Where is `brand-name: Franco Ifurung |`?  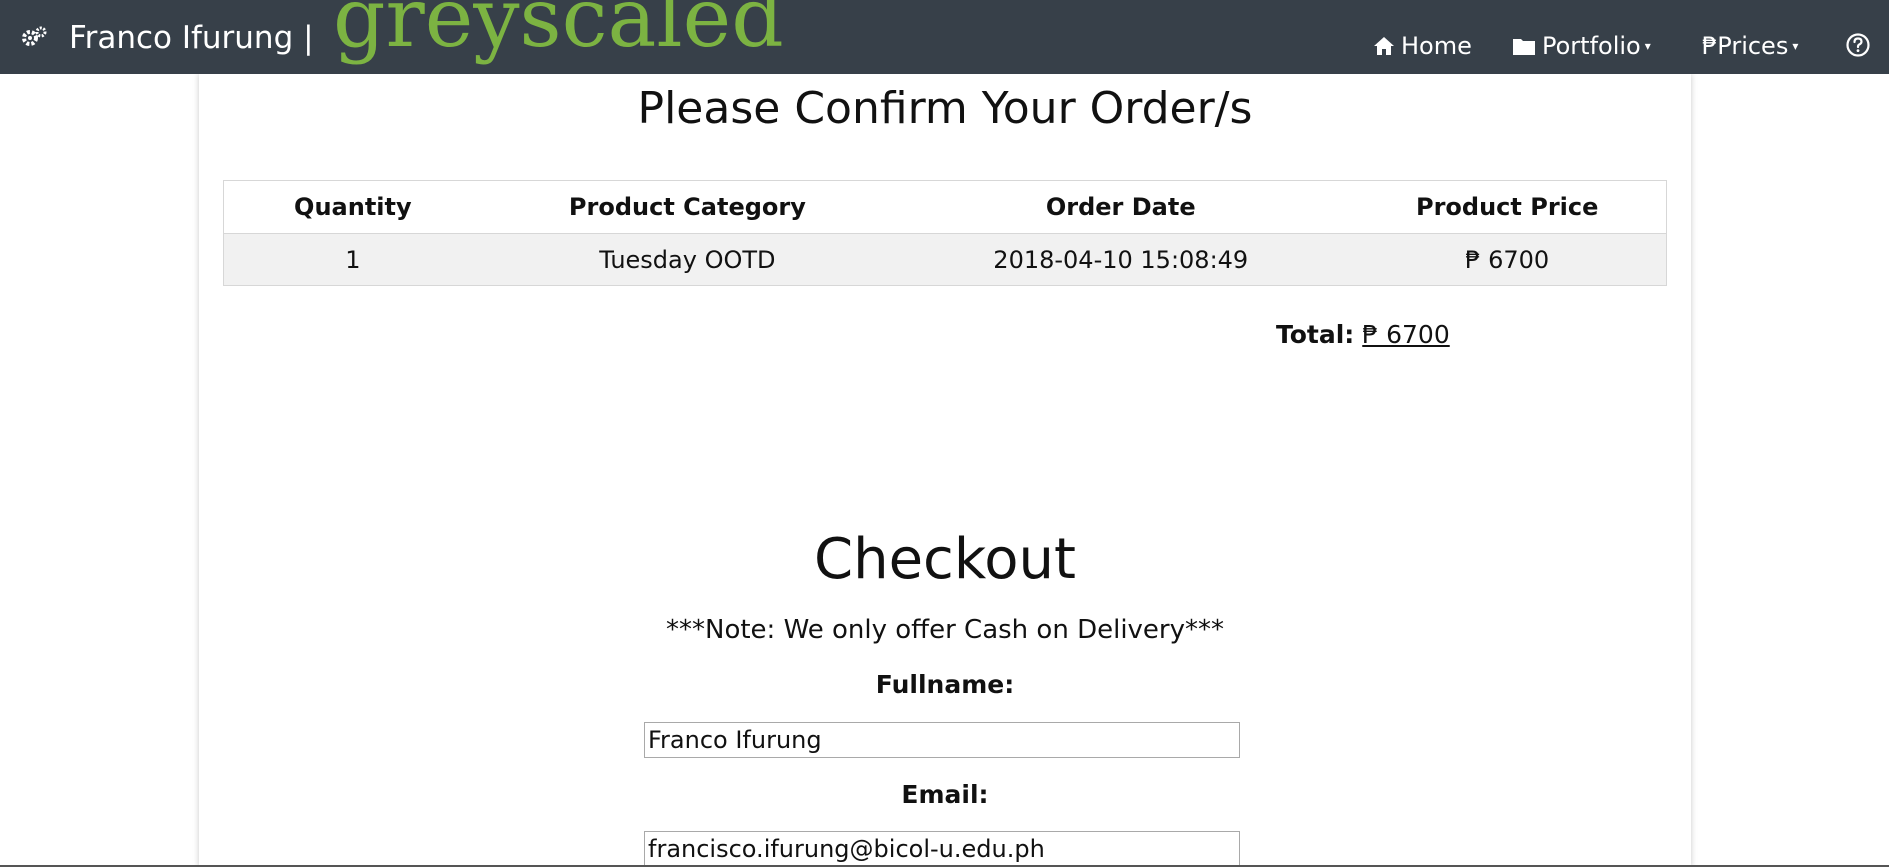 brand-name: Franco Ifurung | is located at coordinates (191, 38).